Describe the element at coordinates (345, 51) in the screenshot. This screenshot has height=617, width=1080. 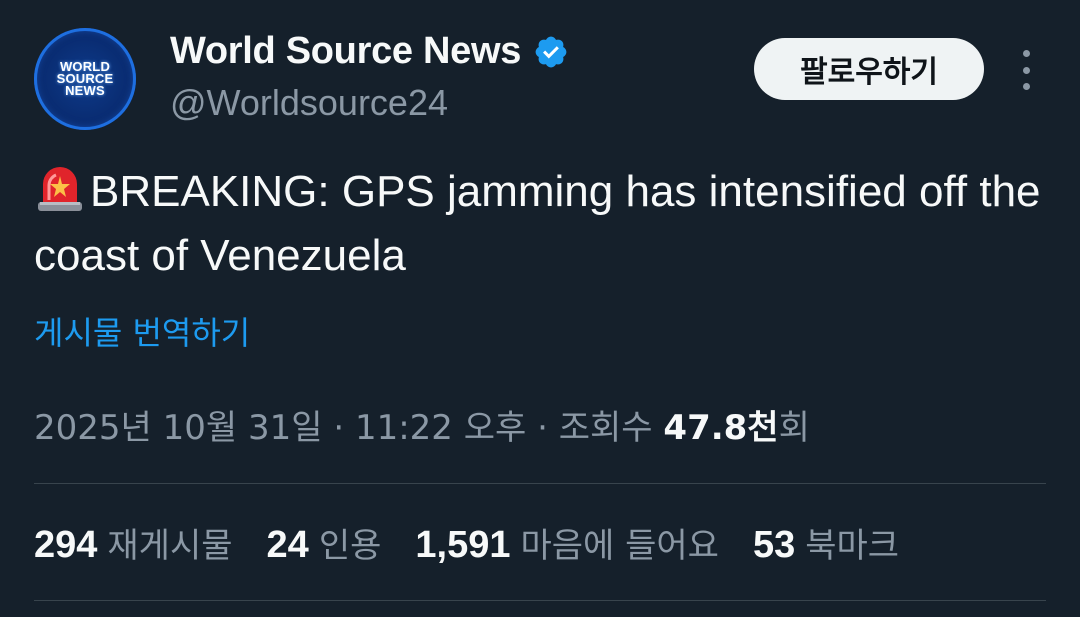
I see `author-display-name: World Source News` at that location.